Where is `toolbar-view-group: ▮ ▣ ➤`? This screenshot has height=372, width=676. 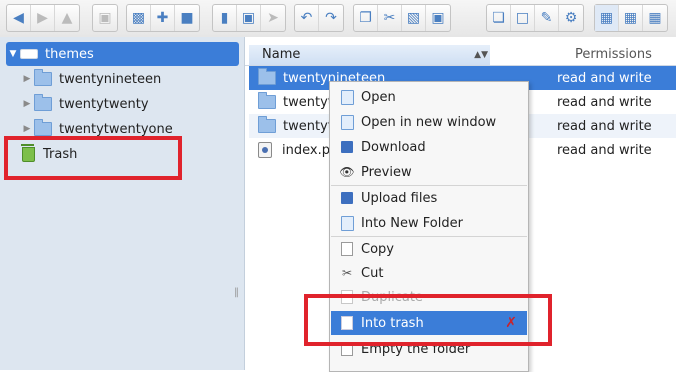
toolbar-view-group: ▮ ▣ ➤ is located at coordinates (249, 18).